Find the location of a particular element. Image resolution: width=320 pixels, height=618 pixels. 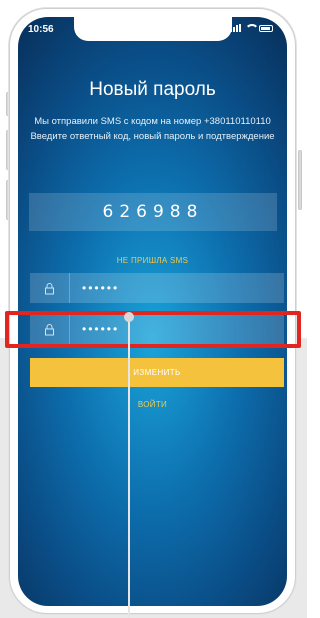

status-time: 10:56 is located at coordinates (41, 29).